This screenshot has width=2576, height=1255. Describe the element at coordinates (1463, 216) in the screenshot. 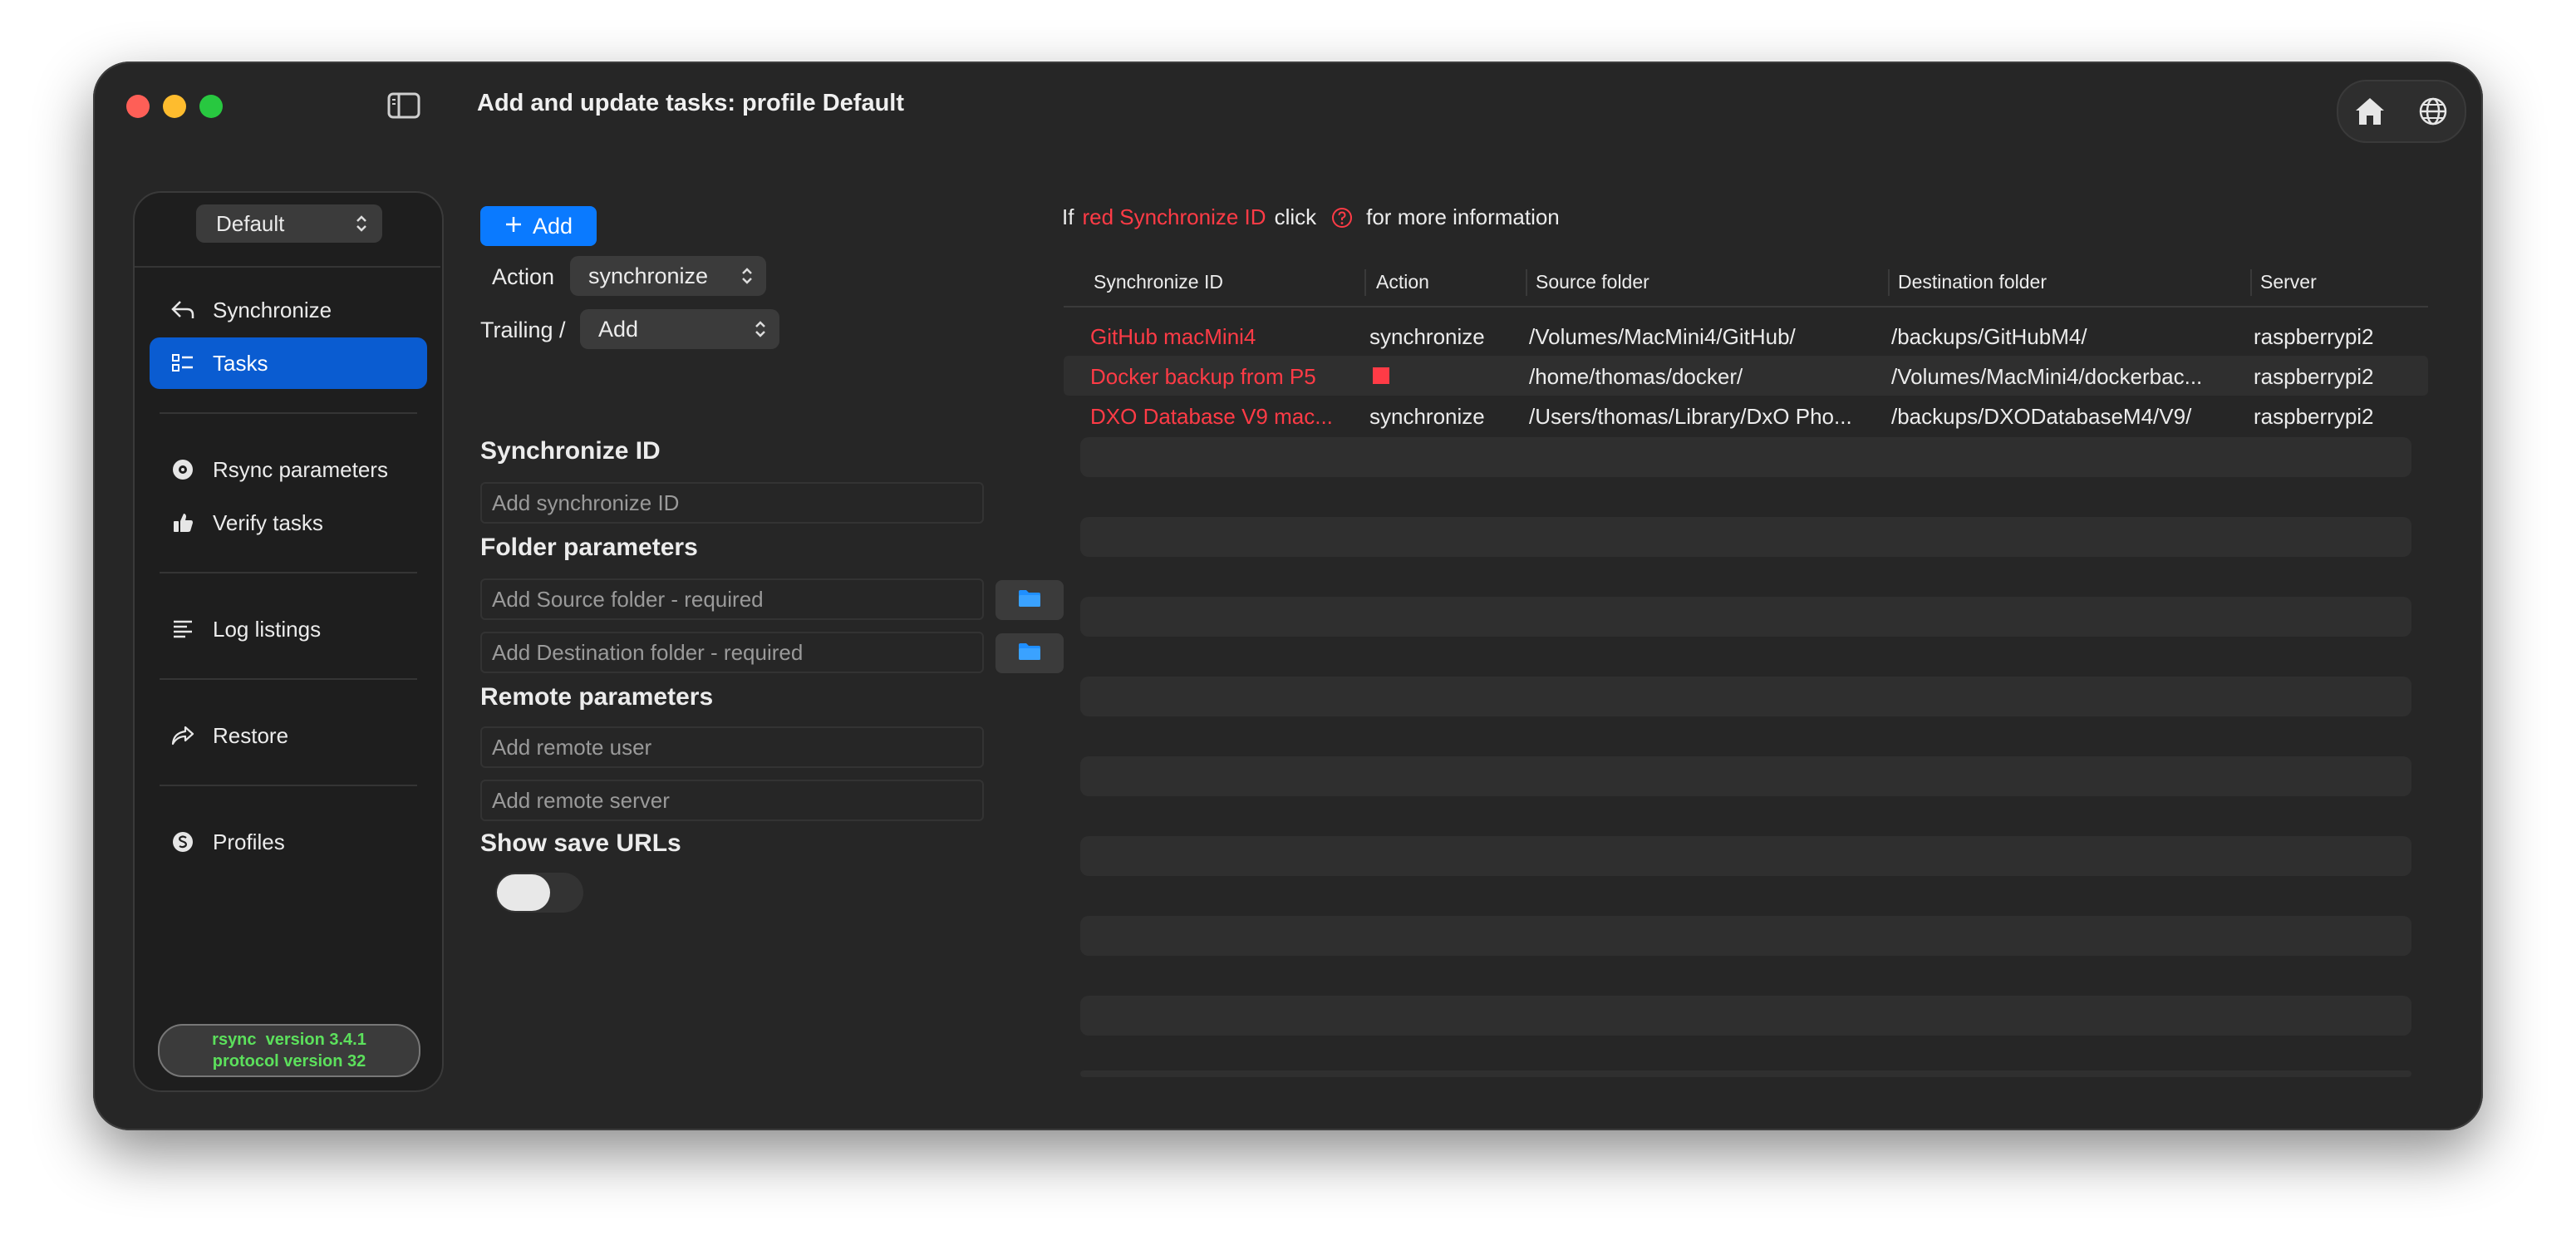

I see `info-suffix: for more information` at that location.